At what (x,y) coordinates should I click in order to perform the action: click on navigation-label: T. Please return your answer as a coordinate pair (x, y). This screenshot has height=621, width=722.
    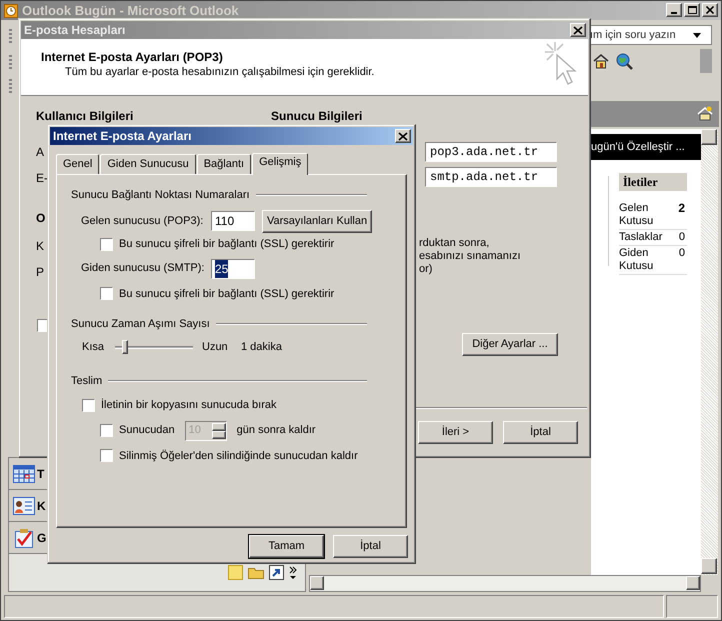
    Looking at the image, I should click on (40, 474).